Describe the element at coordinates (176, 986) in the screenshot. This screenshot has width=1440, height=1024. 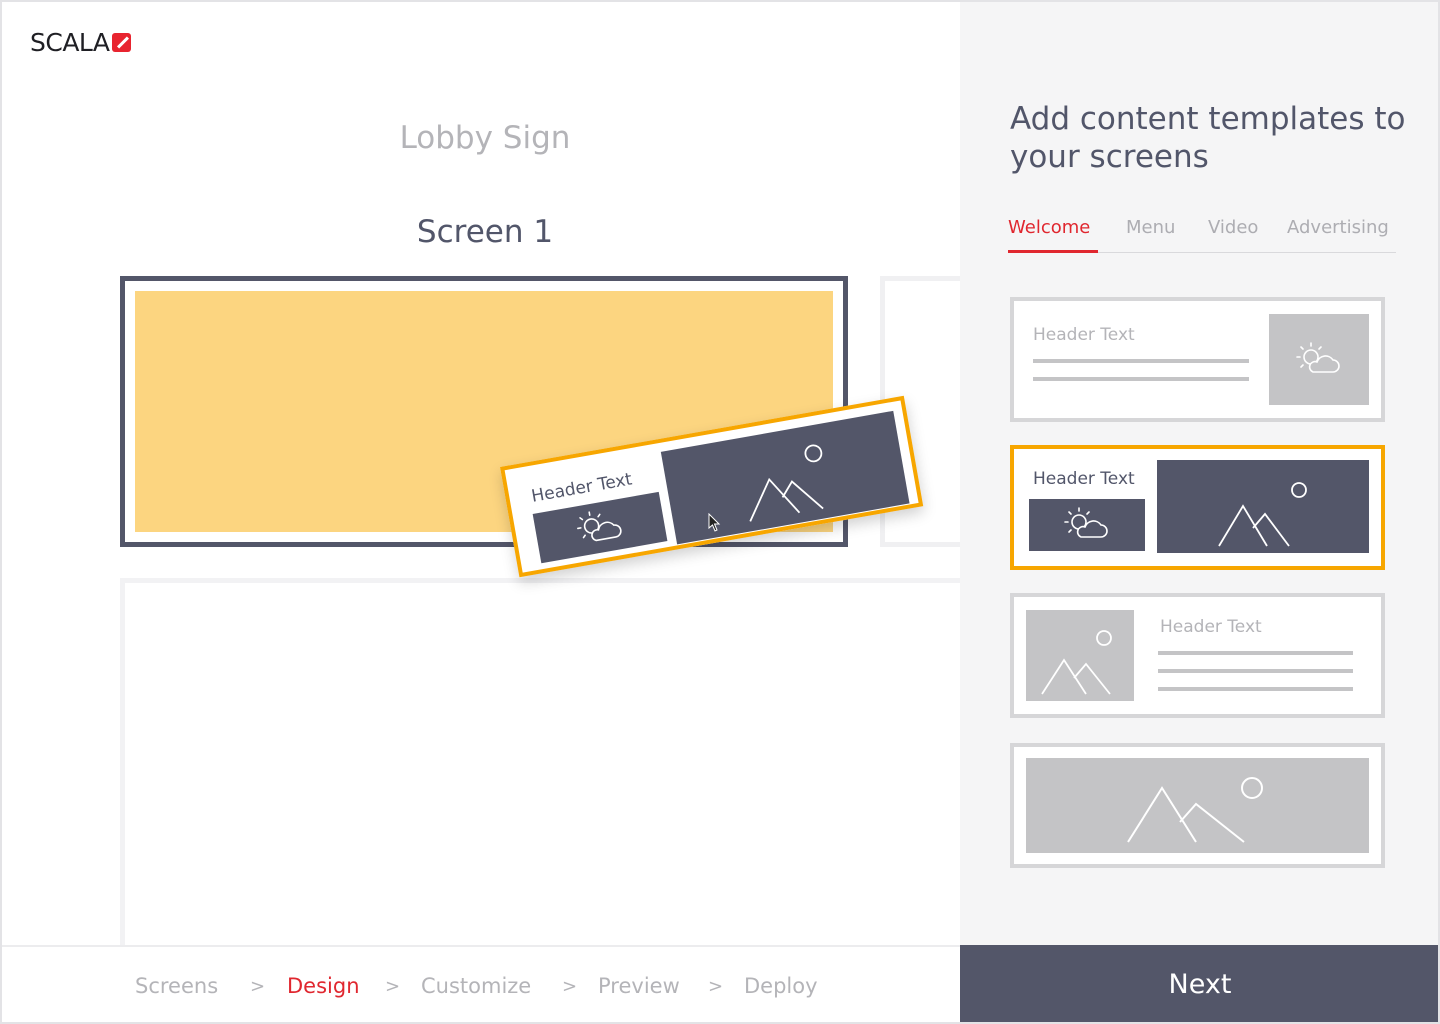
I see `step-screens: Screens` at that location.